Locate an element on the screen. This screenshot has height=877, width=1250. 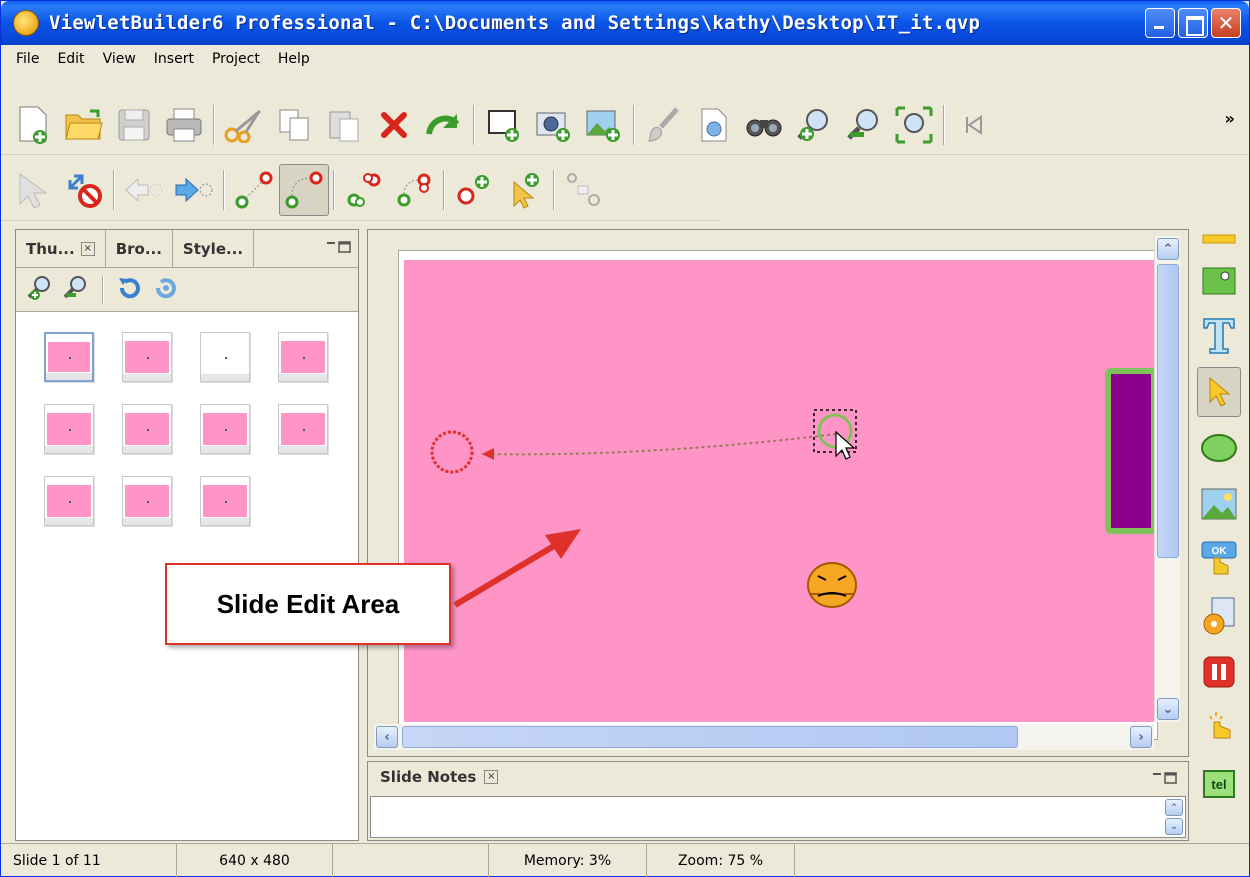
add-slide-button is located at coordinates (504, 125).